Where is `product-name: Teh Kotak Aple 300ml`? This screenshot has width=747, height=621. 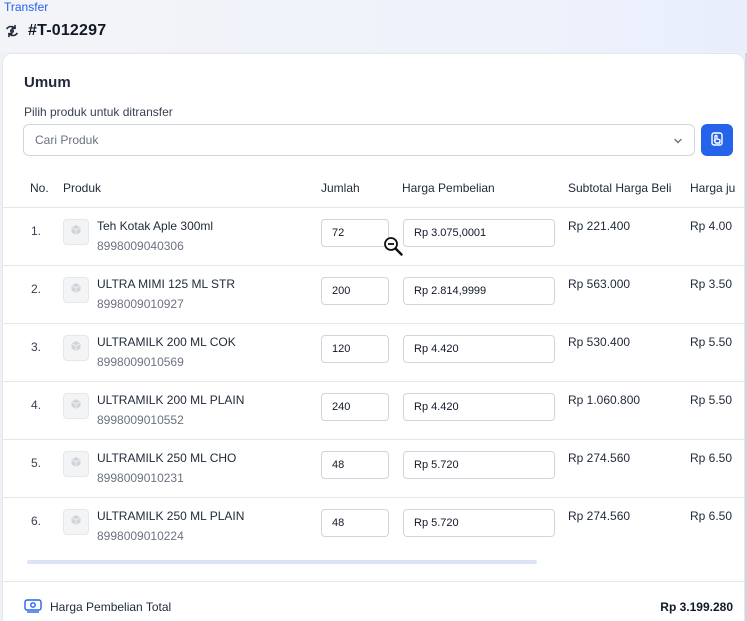
product-name: Teh Kotak Aple 300ml is located at coordinates (155, 226).